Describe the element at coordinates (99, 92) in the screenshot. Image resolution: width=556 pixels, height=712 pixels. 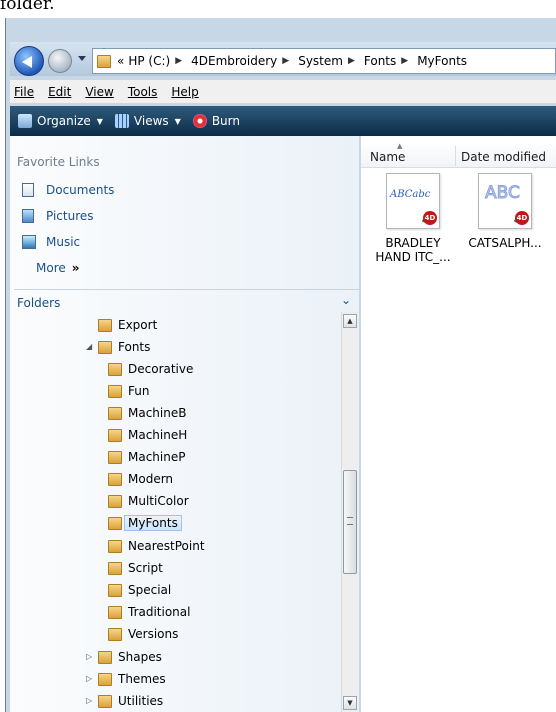
I see `menu-view: View` at that location.